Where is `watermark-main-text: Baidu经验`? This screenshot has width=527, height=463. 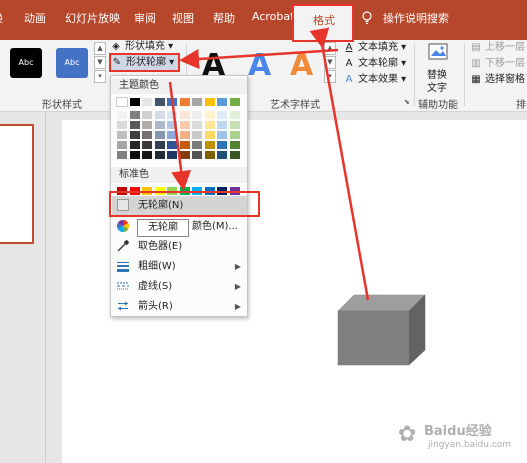 watermark-main-text: Baidu经验 is located at coordinates (458, 431).